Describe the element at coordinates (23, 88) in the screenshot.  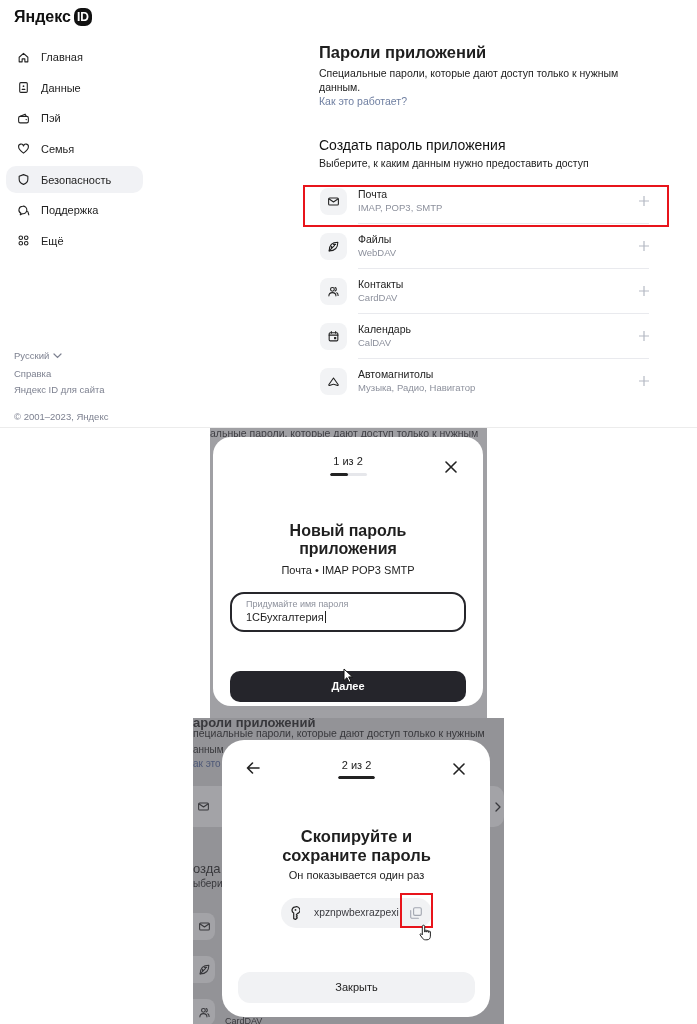
I see `id-card-icon` at that location.